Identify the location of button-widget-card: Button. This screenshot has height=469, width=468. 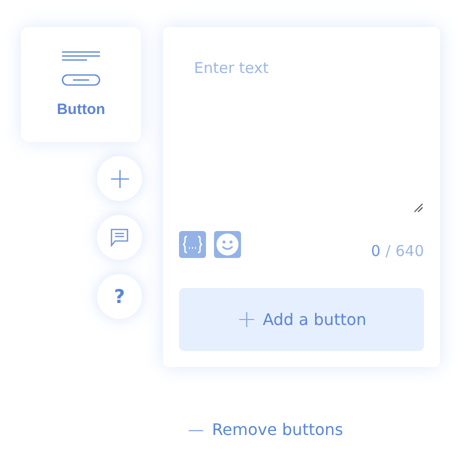
(81, 84).